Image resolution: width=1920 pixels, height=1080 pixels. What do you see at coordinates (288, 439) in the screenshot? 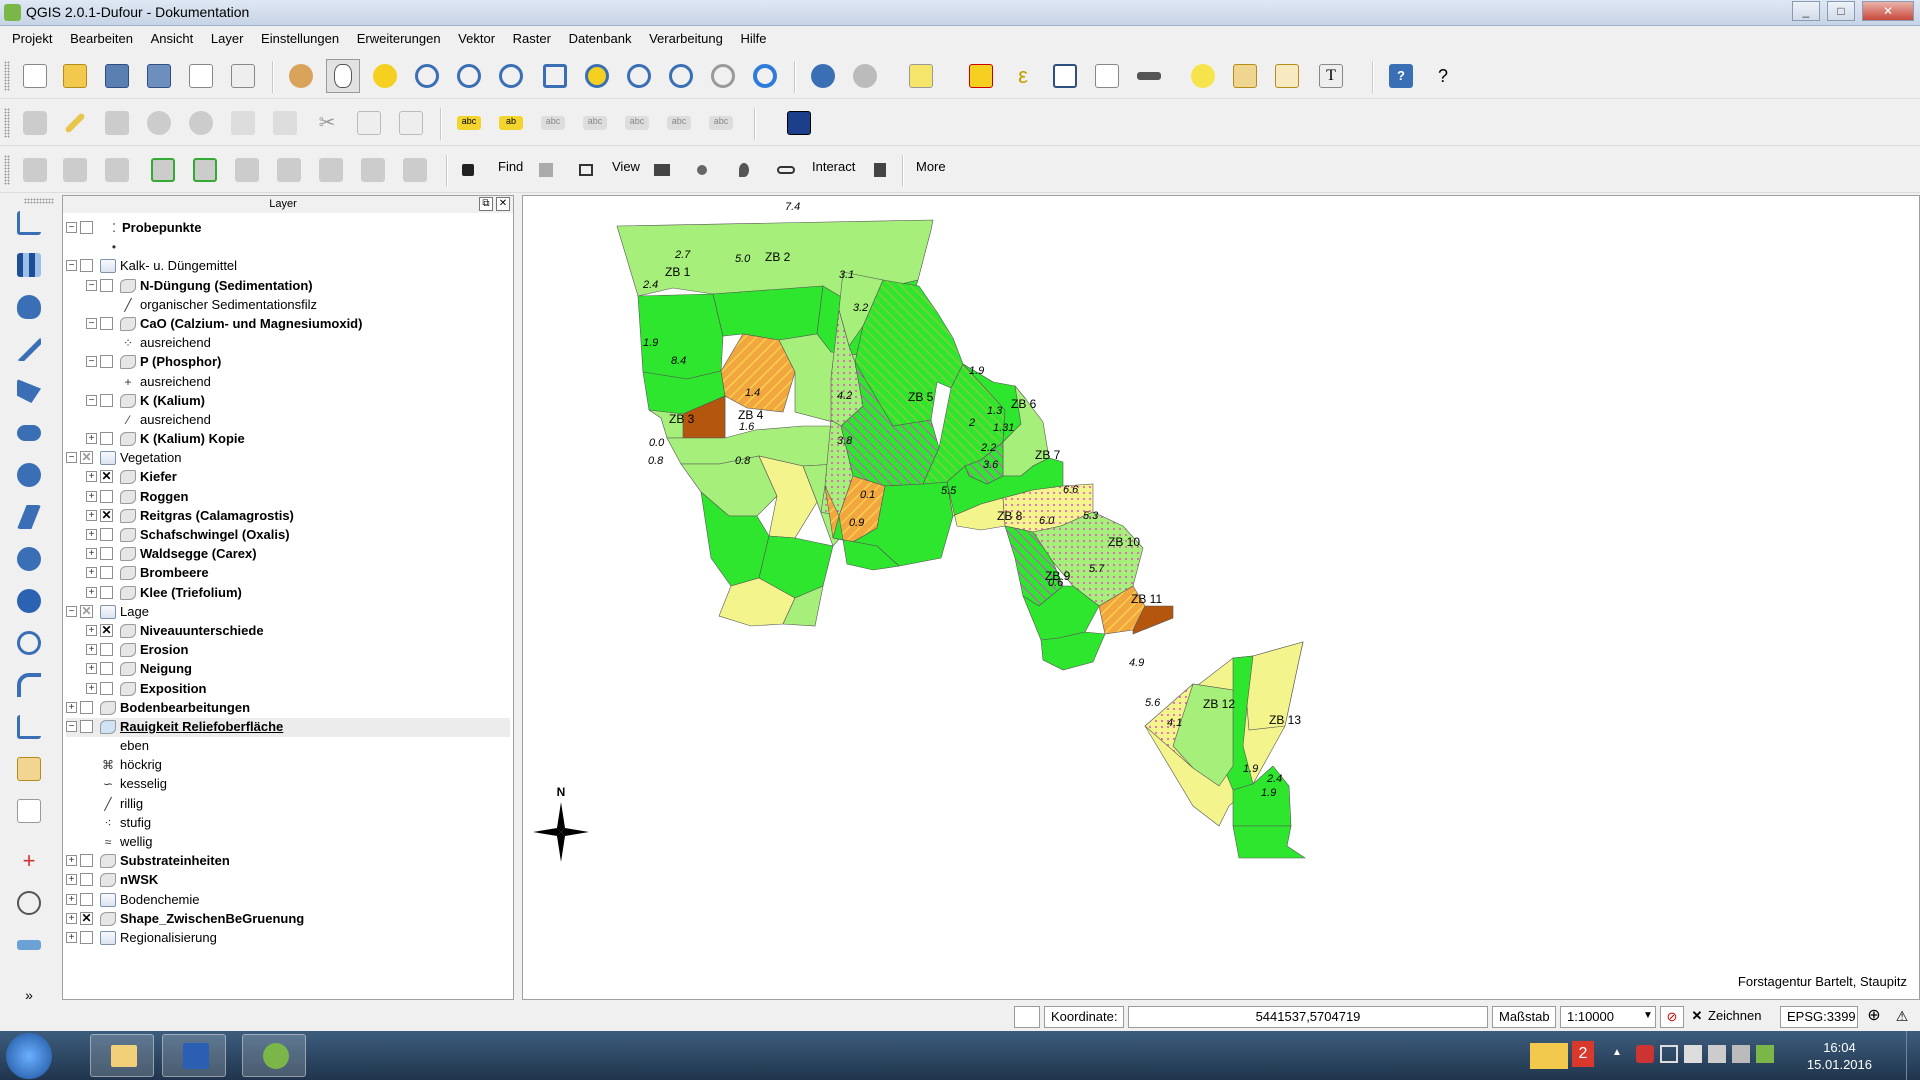
I see `layer-tree-row: + K (Kalium) Kopie` at bounding box center [288, 439].